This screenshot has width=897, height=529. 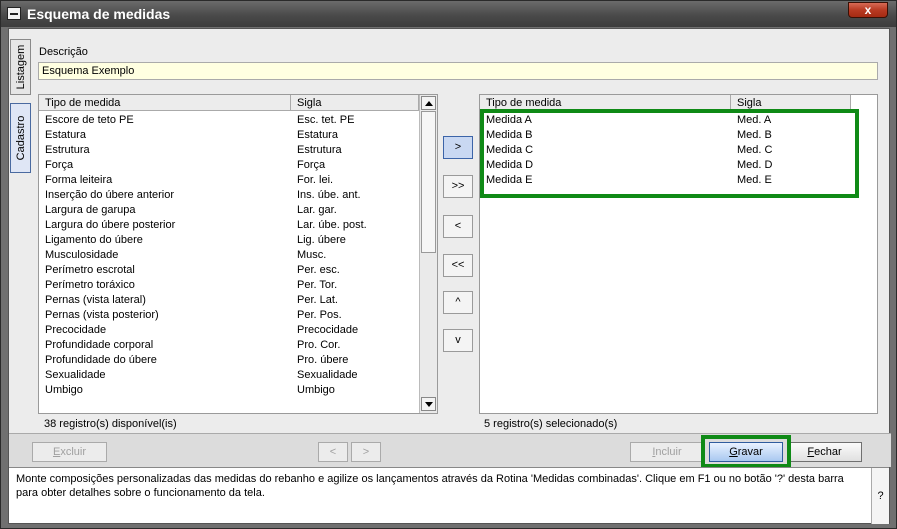 What do you see at coordinates (65, 135) in the screenshot?
I see `available-row-tipo: Estatura` at bounding box center [65, 135].